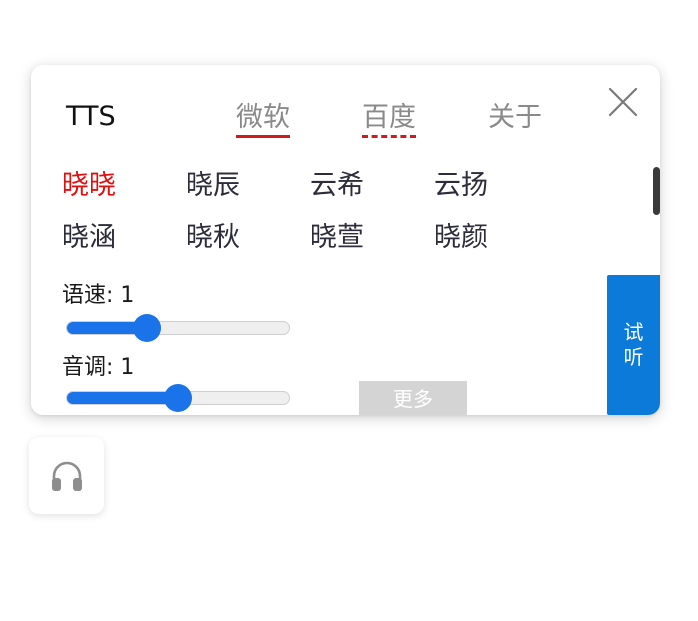 This screenshot has height=621, width=698. I want to click on pitch-slider, so click(178, 398).